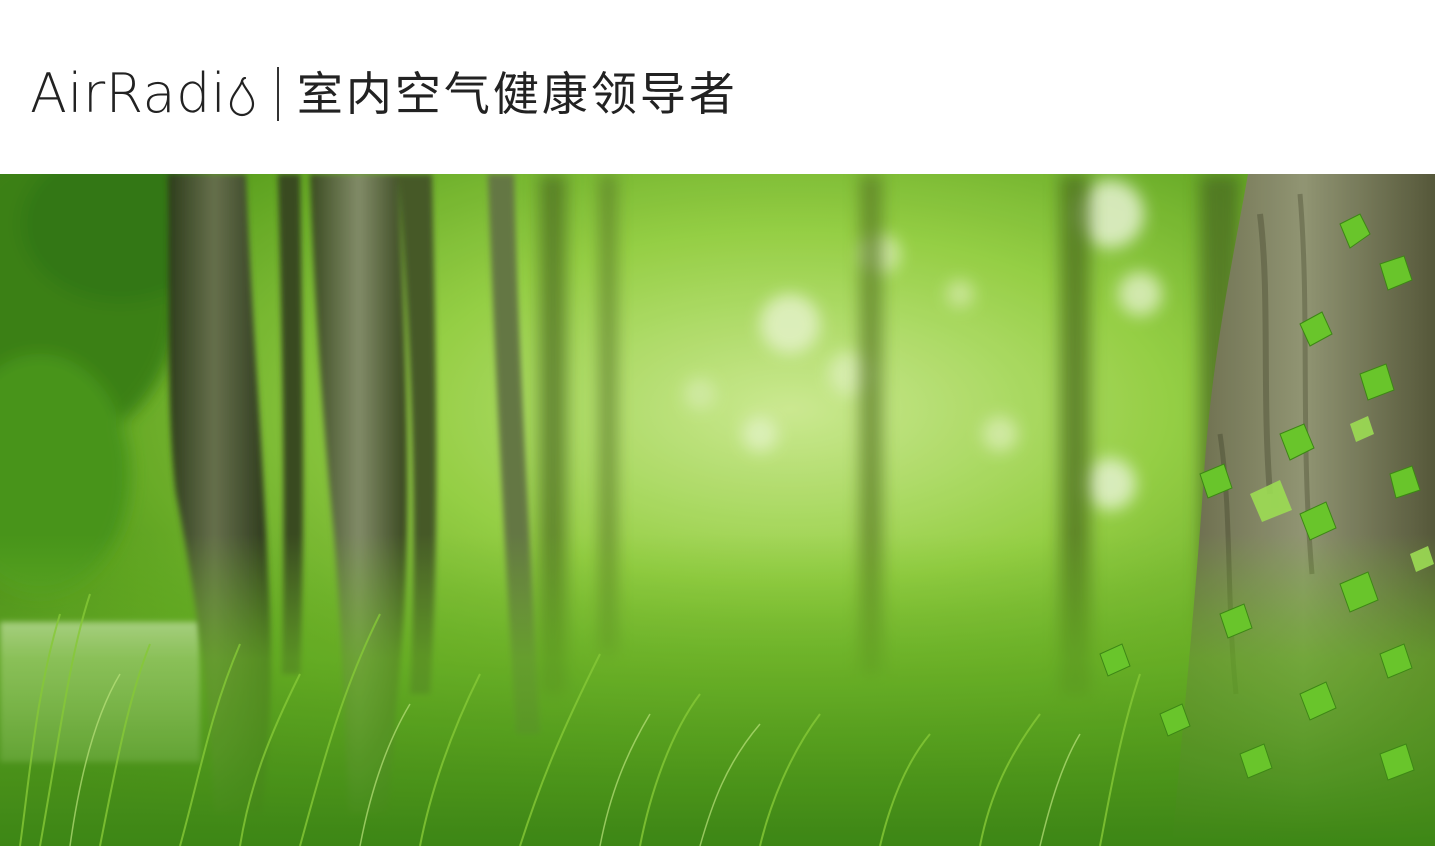 This screenshot has height=846, width=1435. I want to click on tagline: 室内空气健康领导者, so click(517, 94).